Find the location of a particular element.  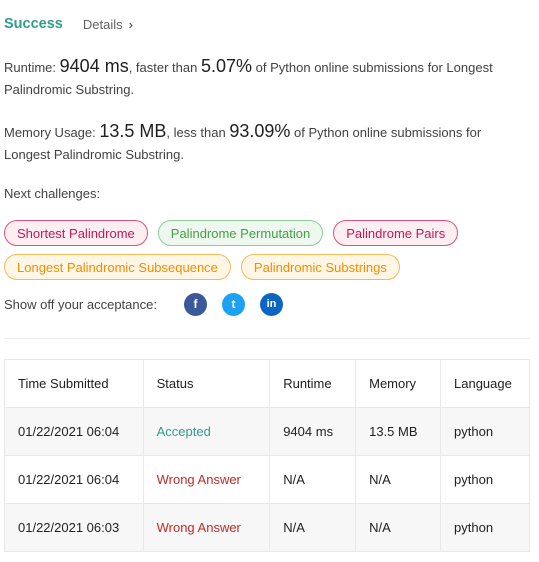

facebook-icon: f is located at coordinates (195, 304).